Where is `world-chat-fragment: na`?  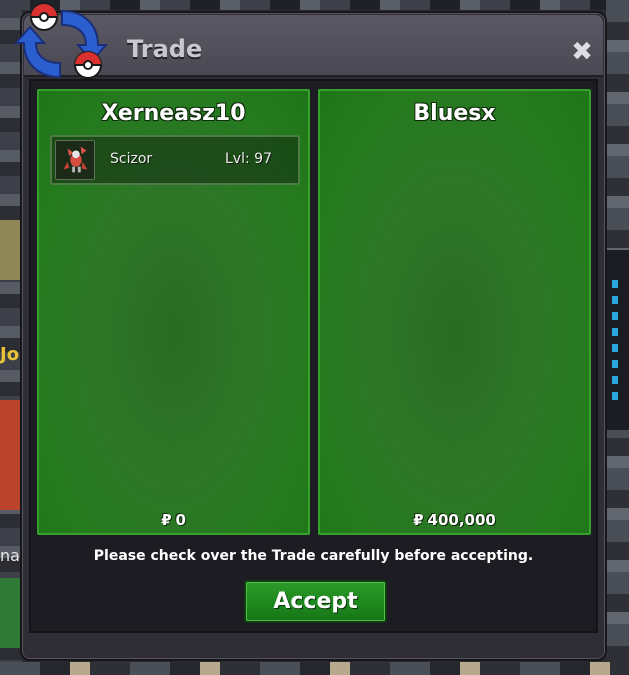
world-chat-fragment: na is located at coordinates (10, 555).